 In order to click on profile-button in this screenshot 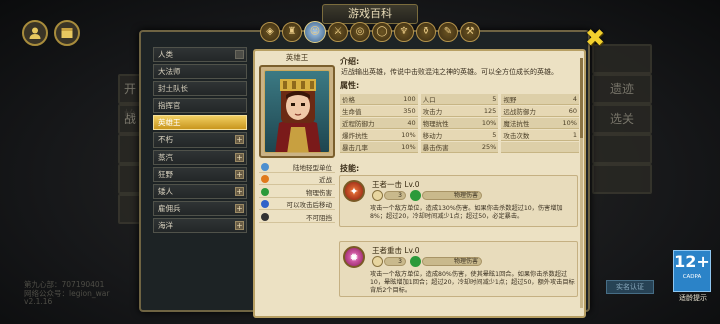, I will do `click(35, 33)`.